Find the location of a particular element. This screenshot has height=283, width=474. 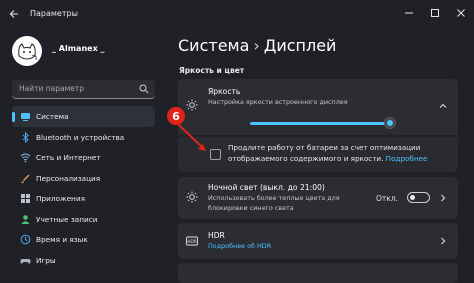

back-arrow-icon is located at coordinates (15, 14).